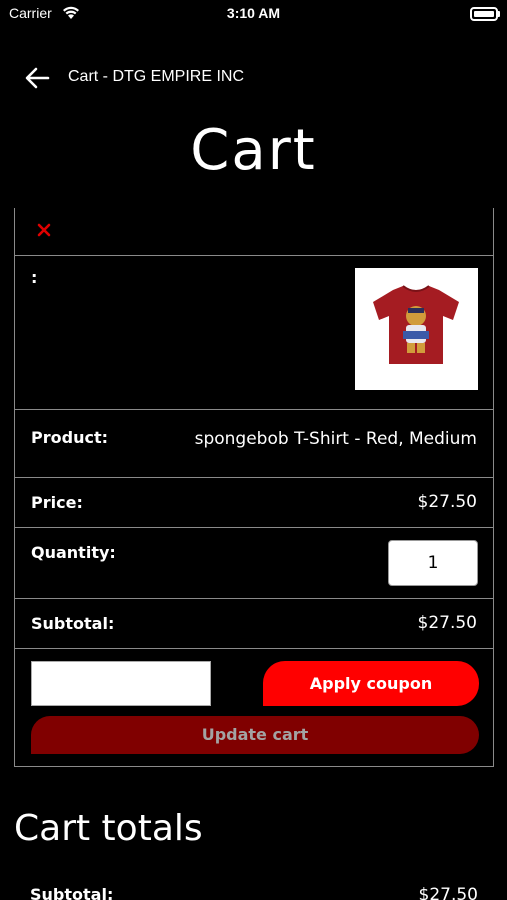  Describe the element at coordinates (499, 14) in the screenshot. I see `battery-tip` at that location.